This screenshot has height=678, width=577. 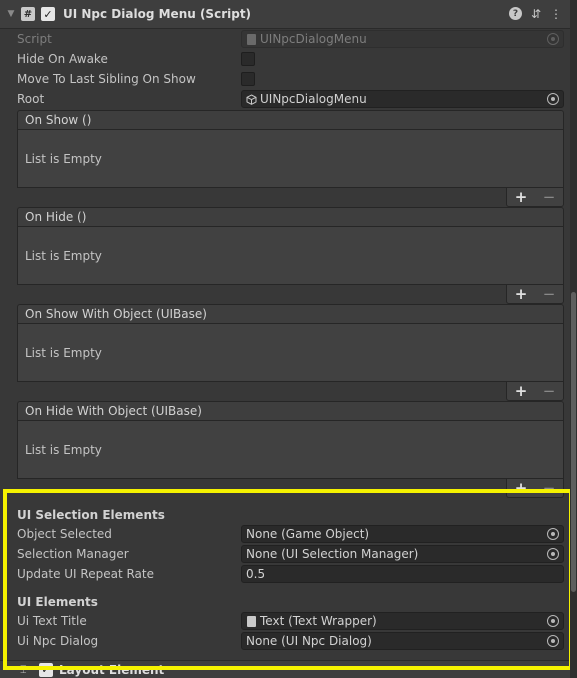 What do you see at coordinates (290, 59) in the screenshot?
I see `hide-on-awake-row: Hide On Awake` at bounding box center [290, 59].